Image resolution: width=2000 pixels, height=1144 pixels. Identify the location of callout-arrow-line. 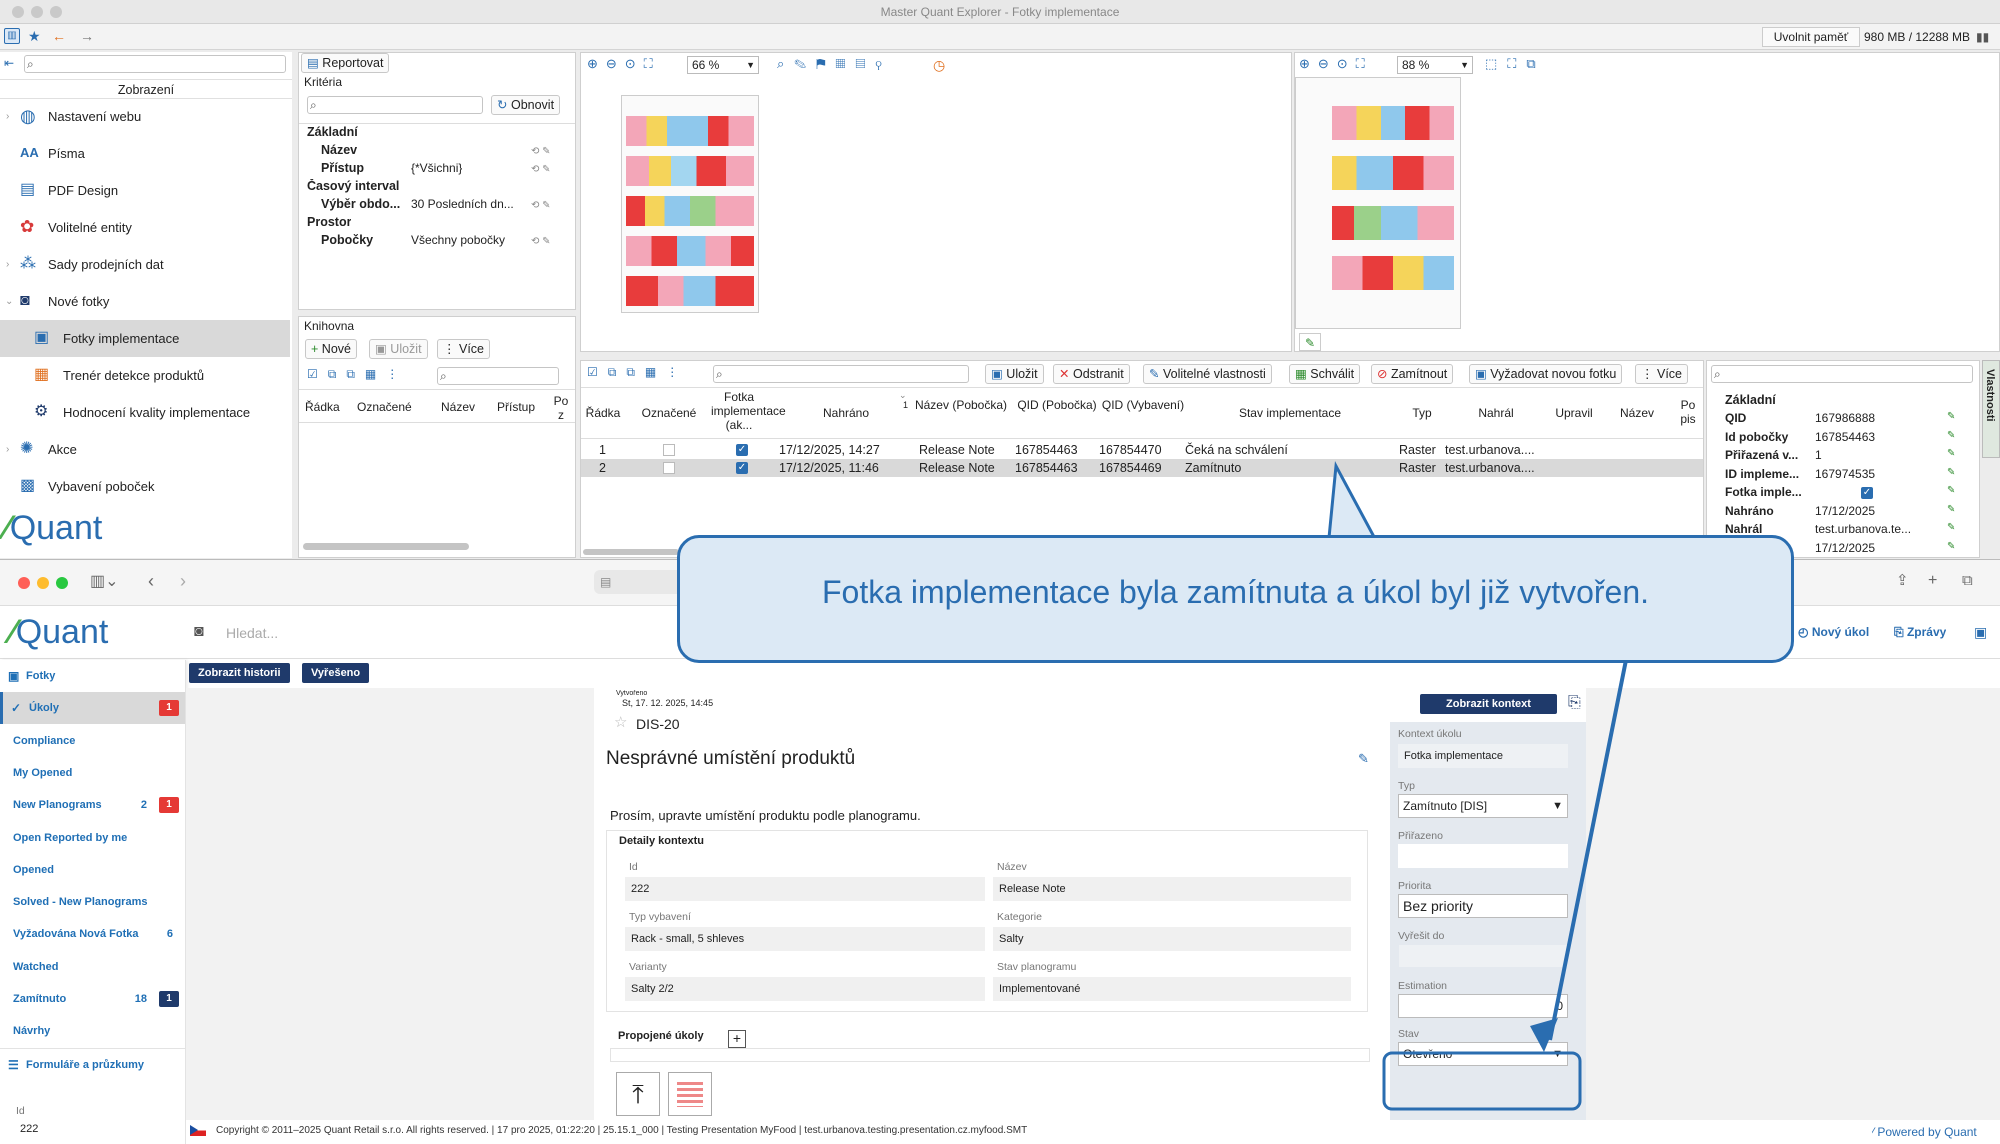
(1588, 850).